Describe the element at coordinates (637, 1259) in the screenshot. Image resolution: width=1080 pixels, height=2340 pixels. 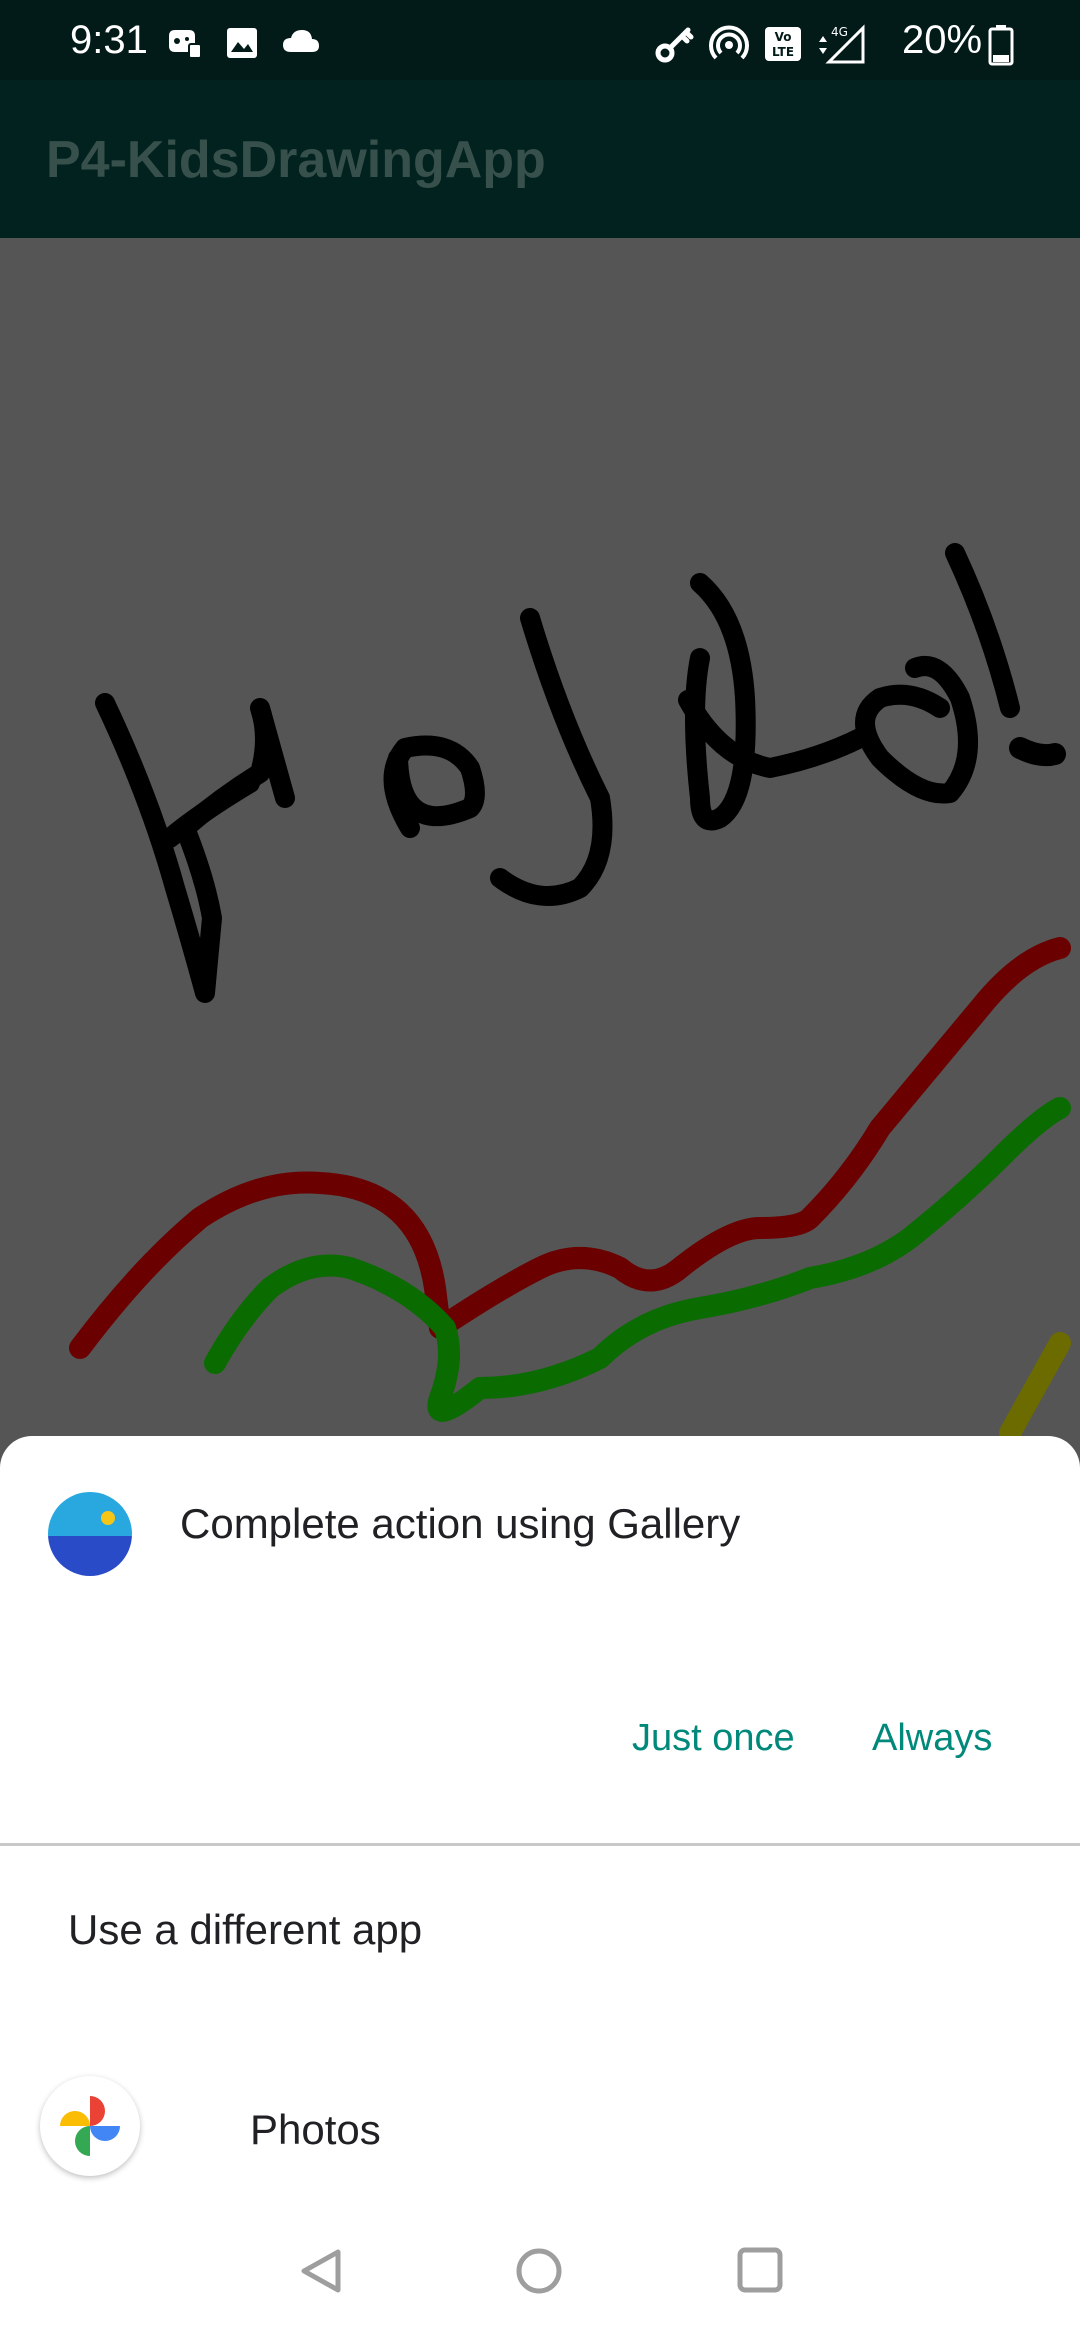
I see `drawing-stroke-green` at that location.